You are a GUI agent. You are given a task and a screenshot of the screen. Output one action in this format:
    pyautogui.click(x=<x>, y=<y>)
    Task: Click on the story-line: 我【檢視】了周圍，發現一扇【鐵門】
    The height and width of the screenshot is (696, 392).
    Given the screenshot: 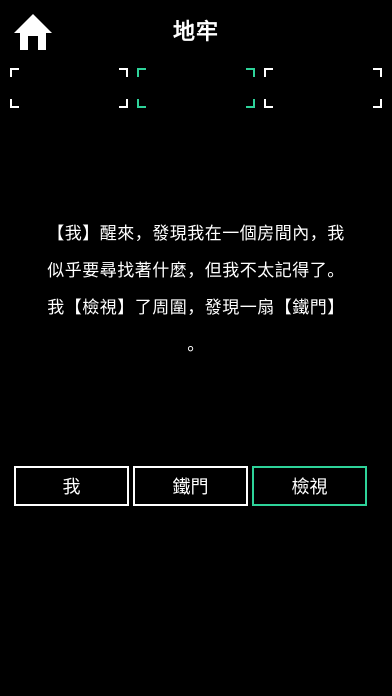 What is the action you would take?
    pyautogui.click(x=196, y=308)
    